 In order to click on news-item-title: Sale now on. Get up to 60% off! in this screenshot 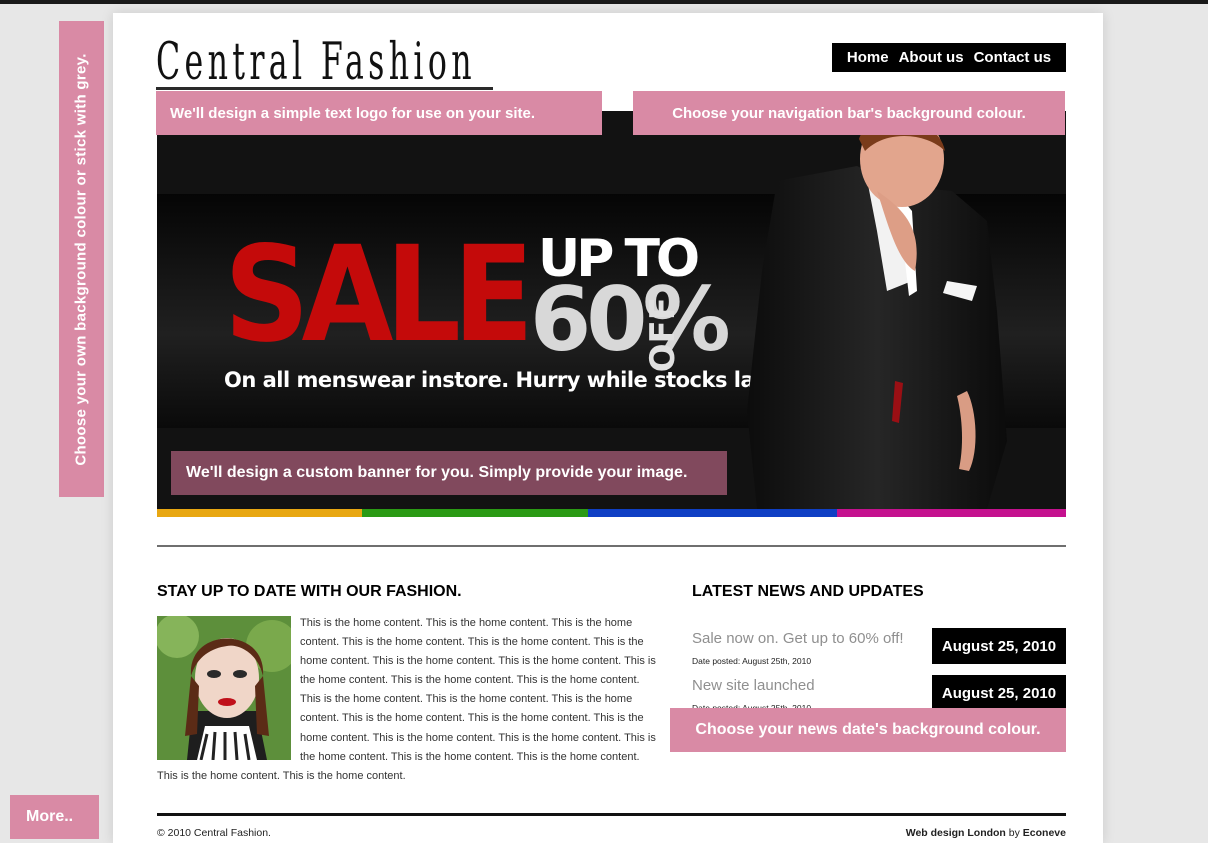, I will do `click(798, 638)`.